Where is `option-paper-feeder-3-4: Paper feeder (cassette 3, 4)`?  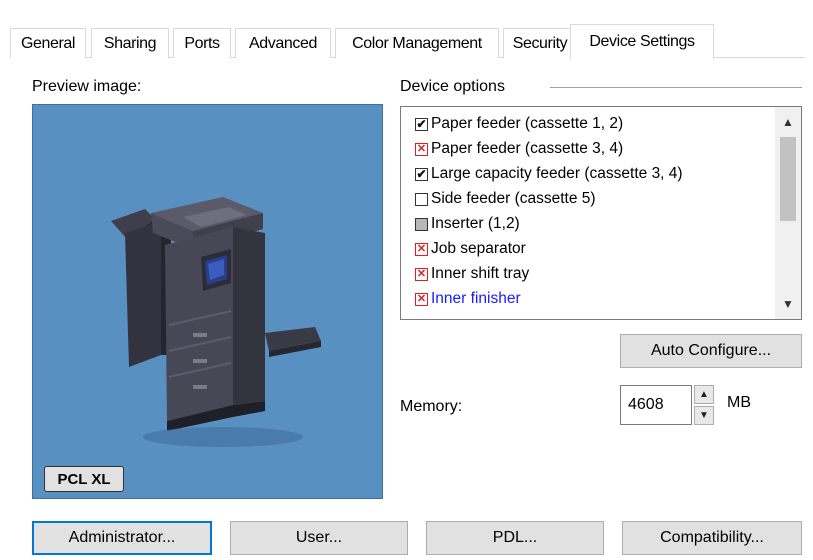
option-paper-feeder-3-4: Paper feeder (cassette 3, 4) is located at coordinates (519, 149).